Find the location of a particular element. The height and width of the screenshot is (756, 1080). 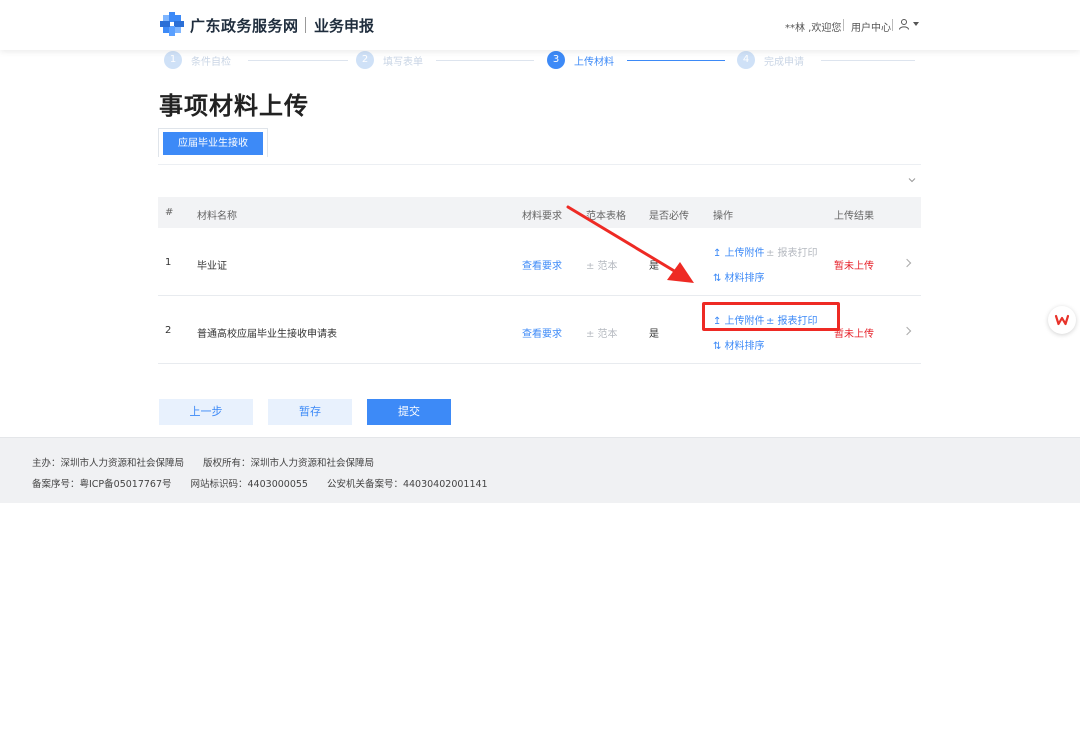

table-header: # 材料名称 材料要求 范本表格 是否必传 操作 上传结果 is located at coordinates (539, 212).